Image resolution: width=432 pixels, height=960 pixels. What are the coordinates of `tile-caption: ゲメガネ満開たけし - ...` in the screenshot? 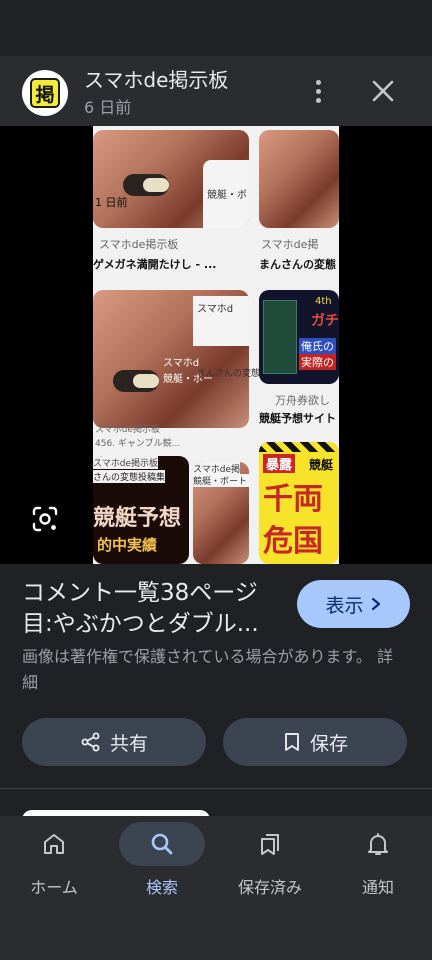 It's located at (155, 264).